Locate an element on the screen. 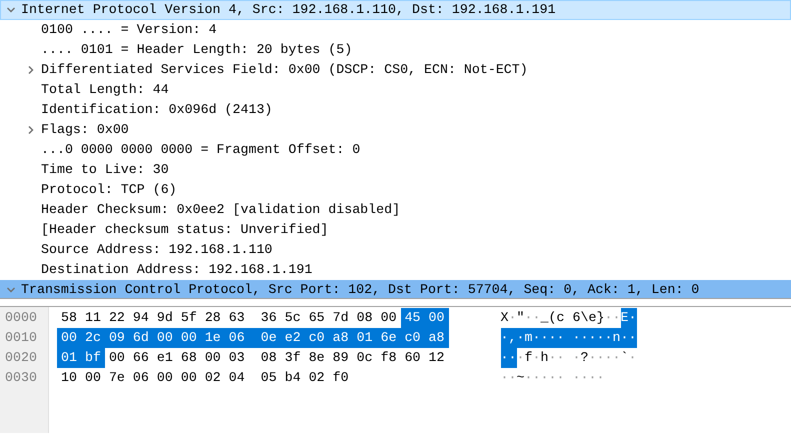 The width and height of the screenshot is (791, 434). ascii-char: f is located at coordinates (528, 358).